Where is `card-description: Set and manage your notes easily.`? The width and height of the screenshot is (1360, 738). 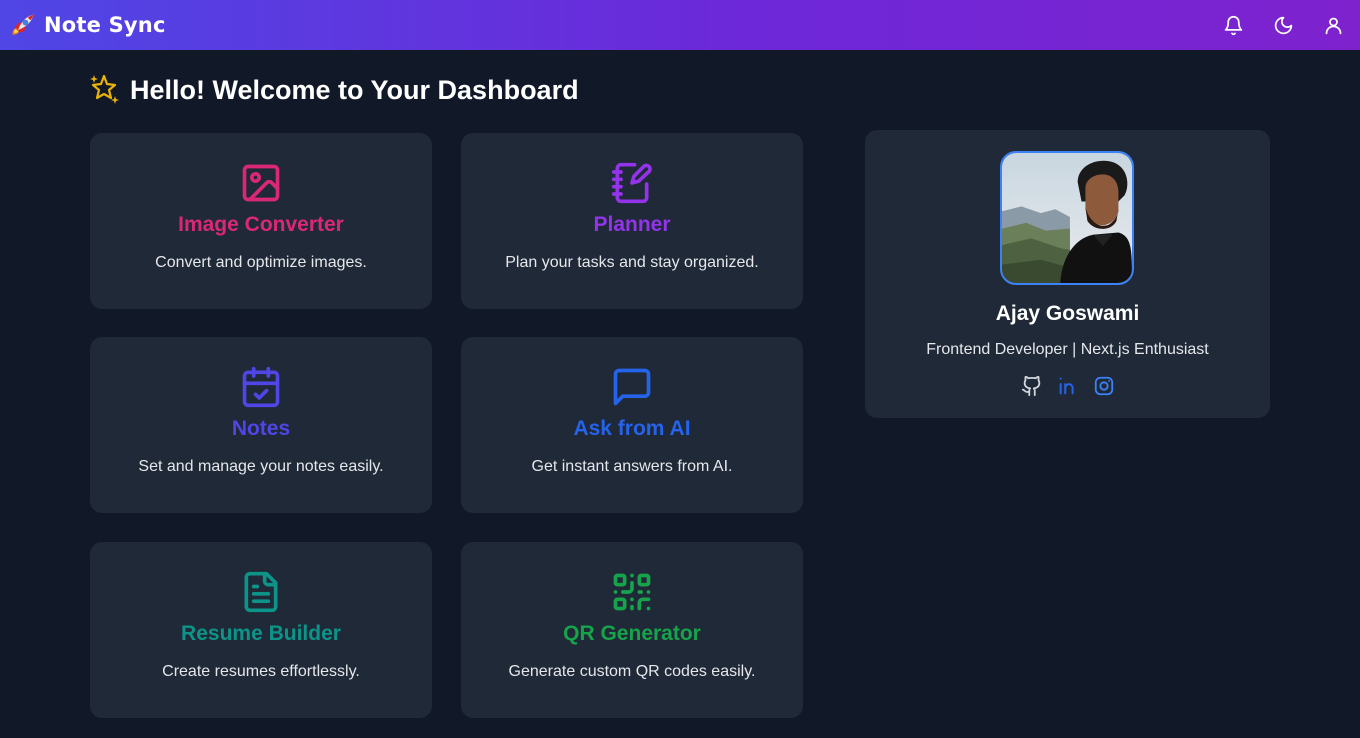 card-description: Set and manage your notes easily. is located at coordinates (261, 466).